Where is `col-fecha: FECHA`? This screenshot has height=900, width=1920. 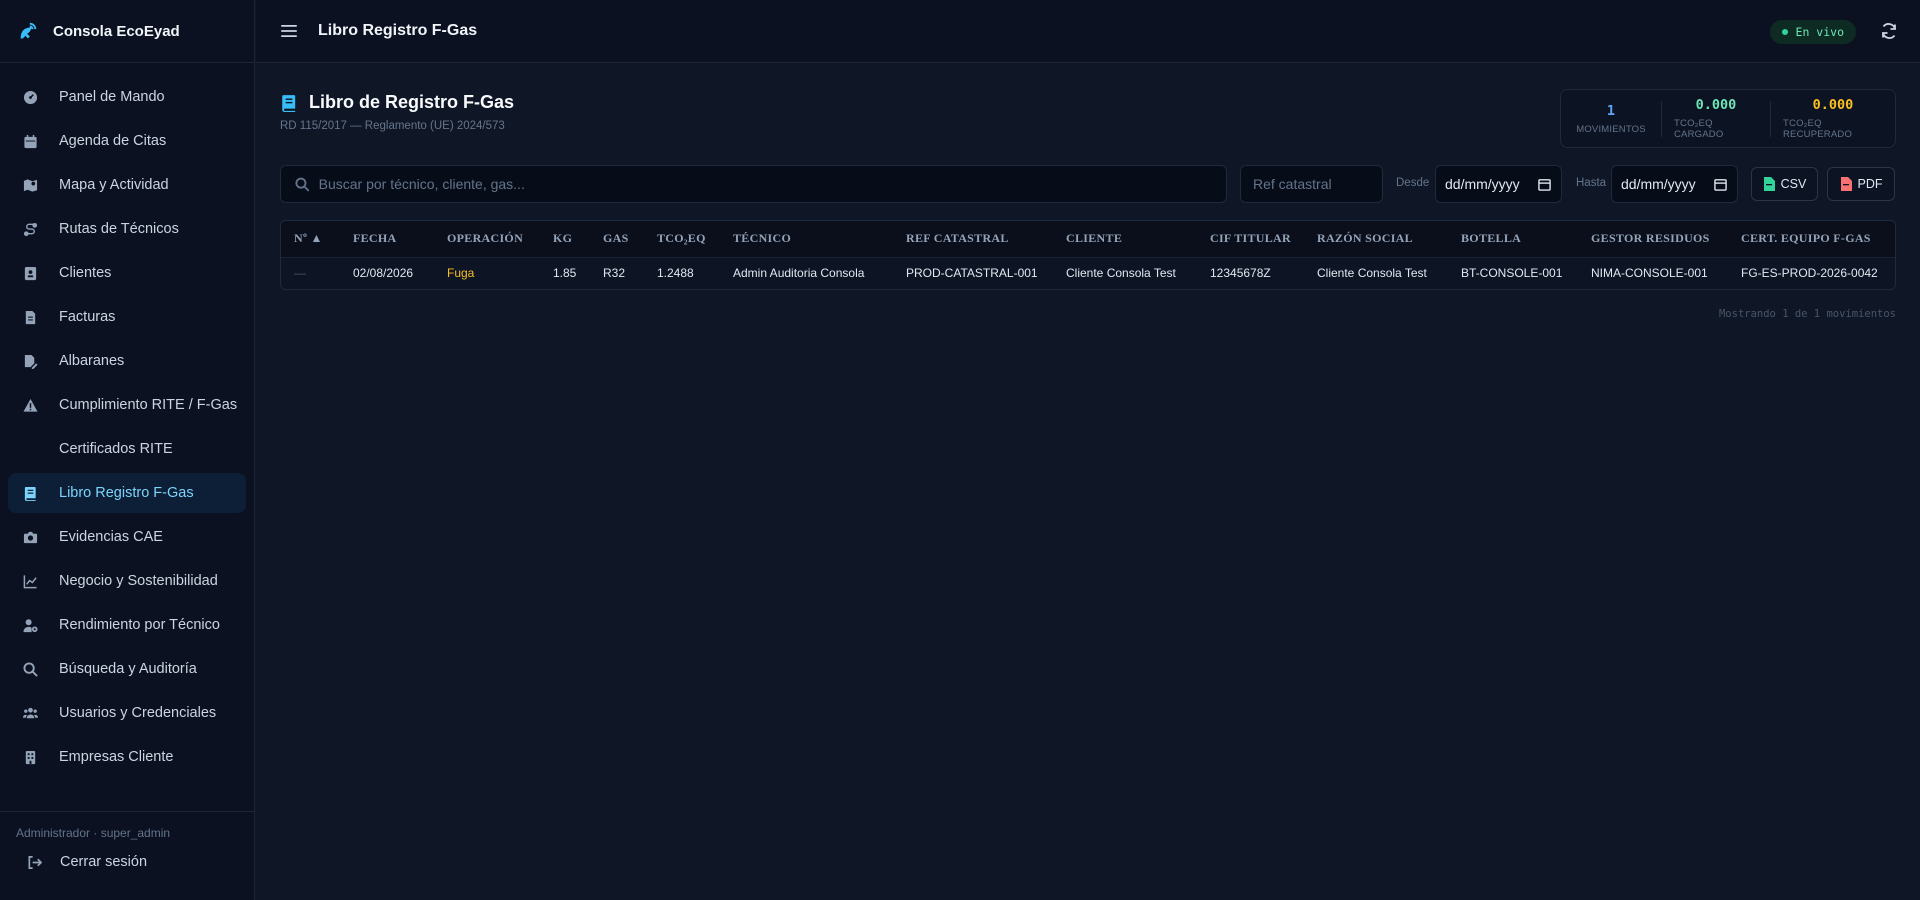 col-fecha: FECHA is located at coordinates (387, 239).